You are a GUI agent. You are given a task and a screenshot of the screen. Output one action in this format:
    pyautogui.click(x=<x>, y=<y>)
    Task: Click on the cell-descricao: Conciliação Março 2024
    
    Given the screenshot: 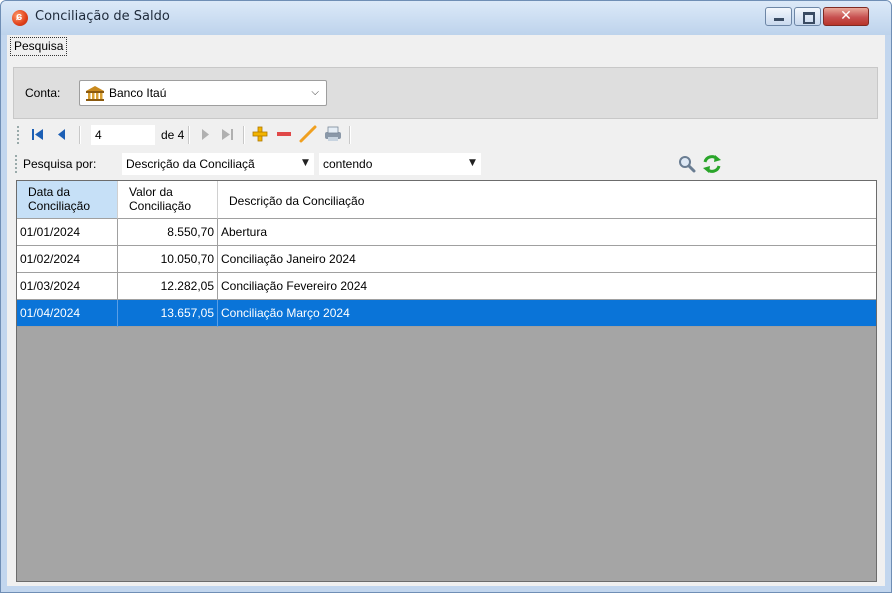 What is the action you would take?
    pyautogui.click(x=547, y=313)
    